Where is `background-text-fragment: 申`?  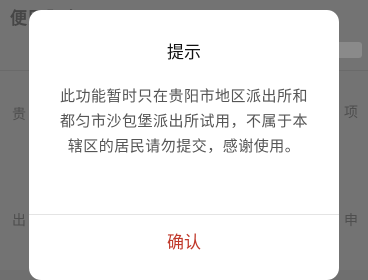 background-text-fragment: 申 is located at coordinates (351, 221).